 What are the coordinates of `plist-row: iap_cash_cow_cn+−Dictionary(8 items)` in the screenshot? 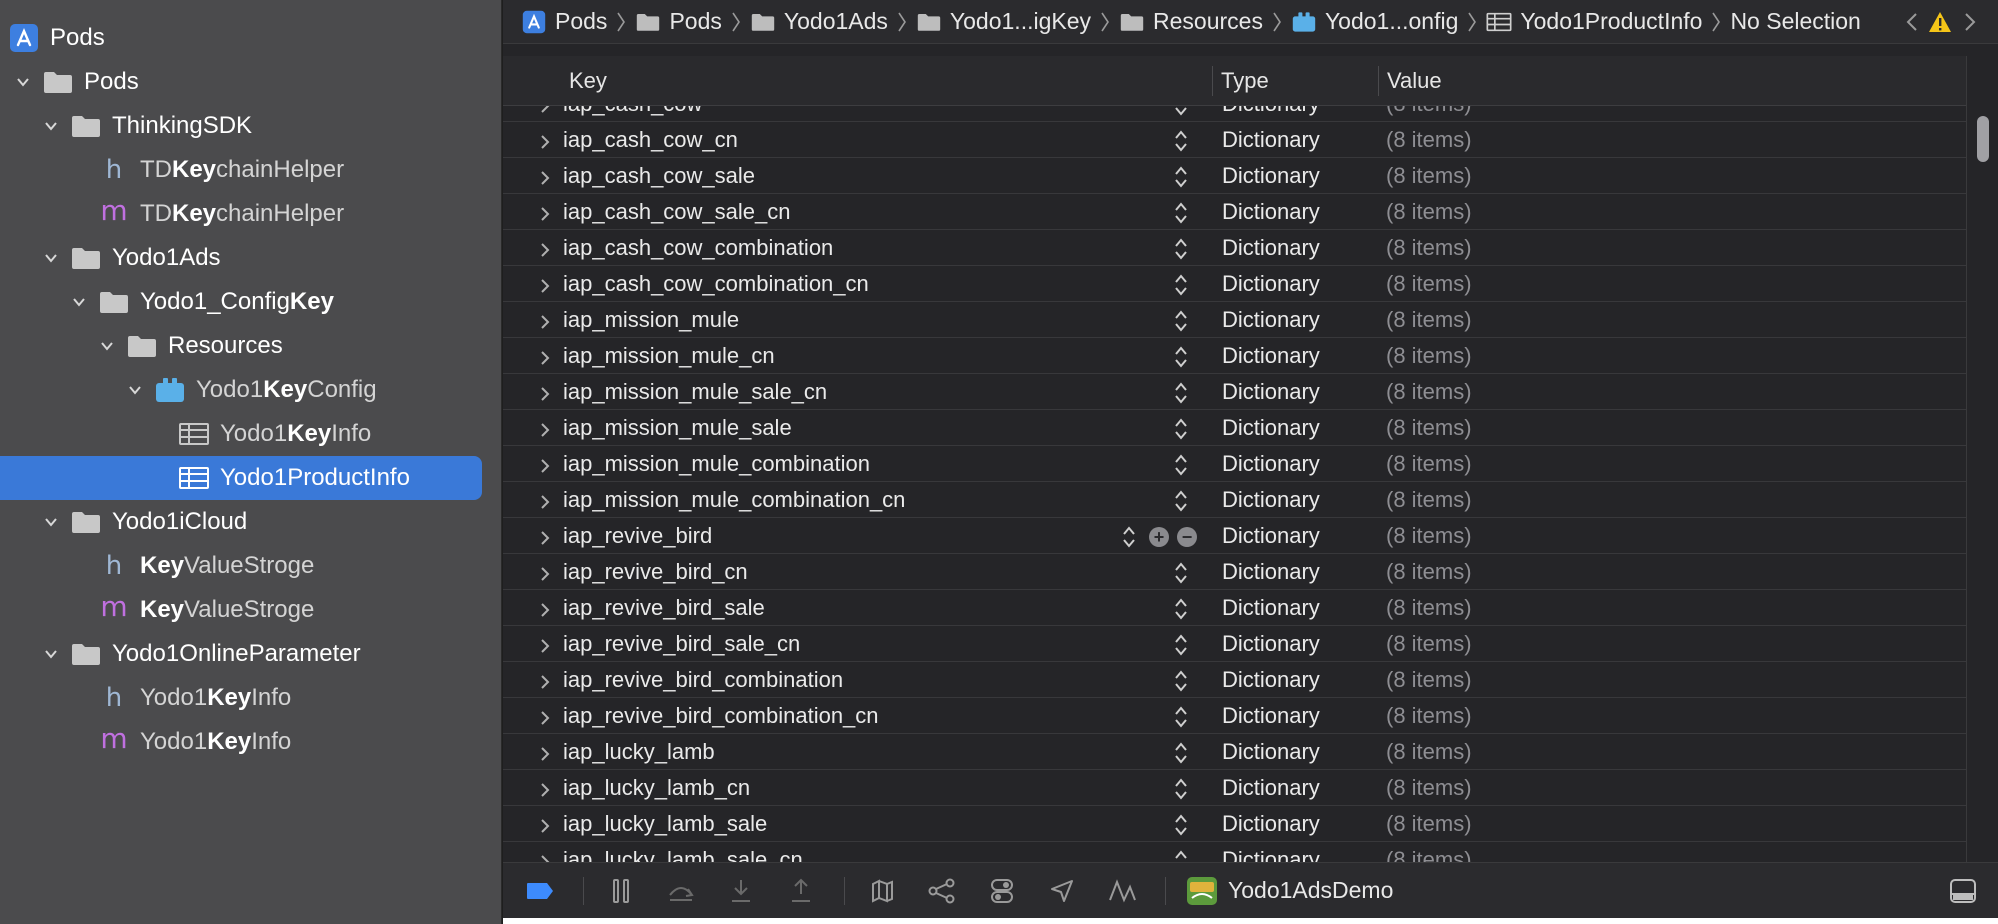 It's located at (1234, 140).